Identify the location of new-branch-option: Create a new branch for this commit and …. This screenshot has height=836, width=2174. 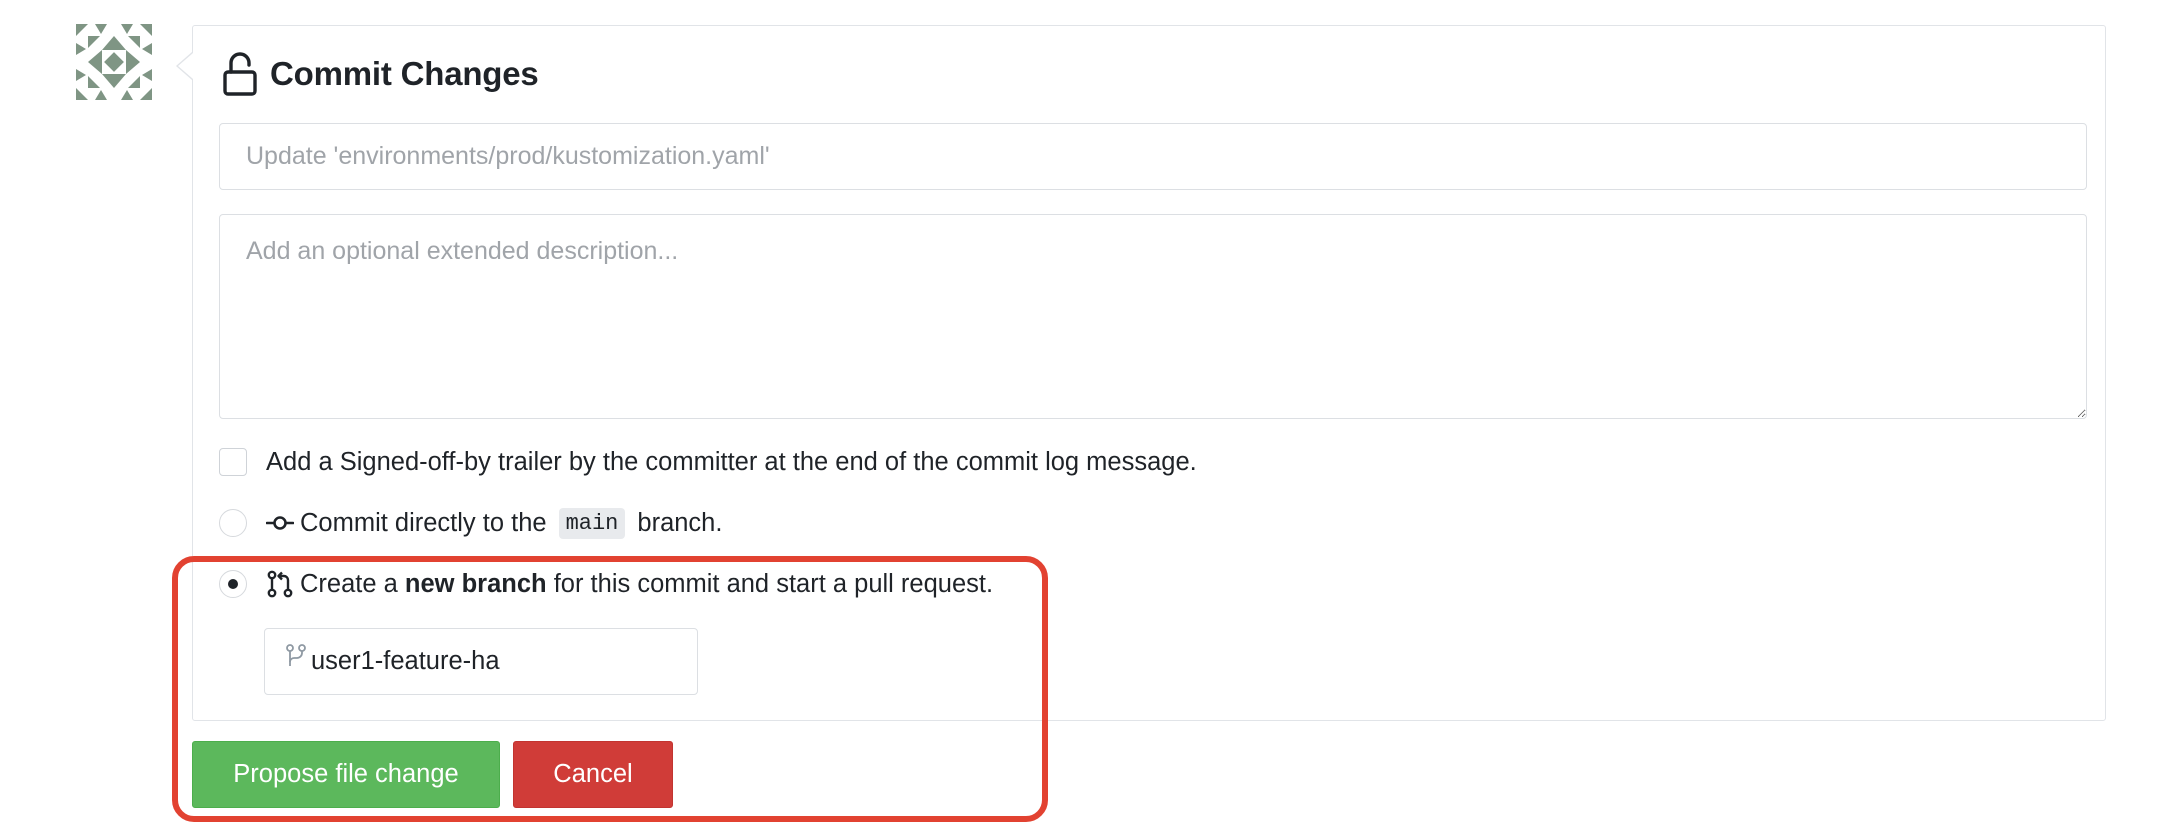
(606, 584).